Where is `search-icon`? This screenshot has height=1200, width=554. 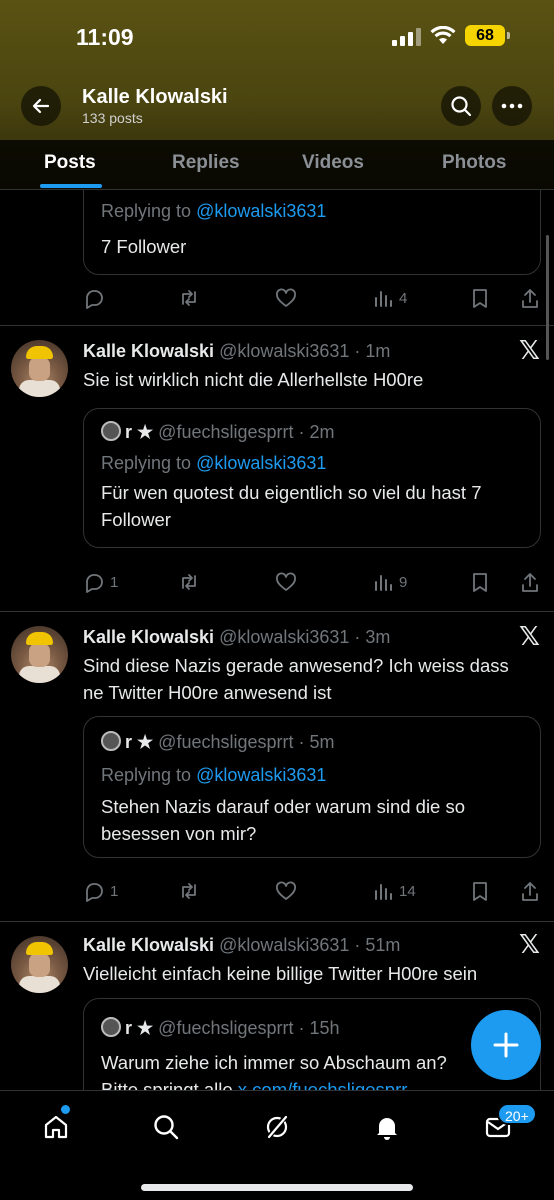
search-icon is located at coordinates (166, 1127).